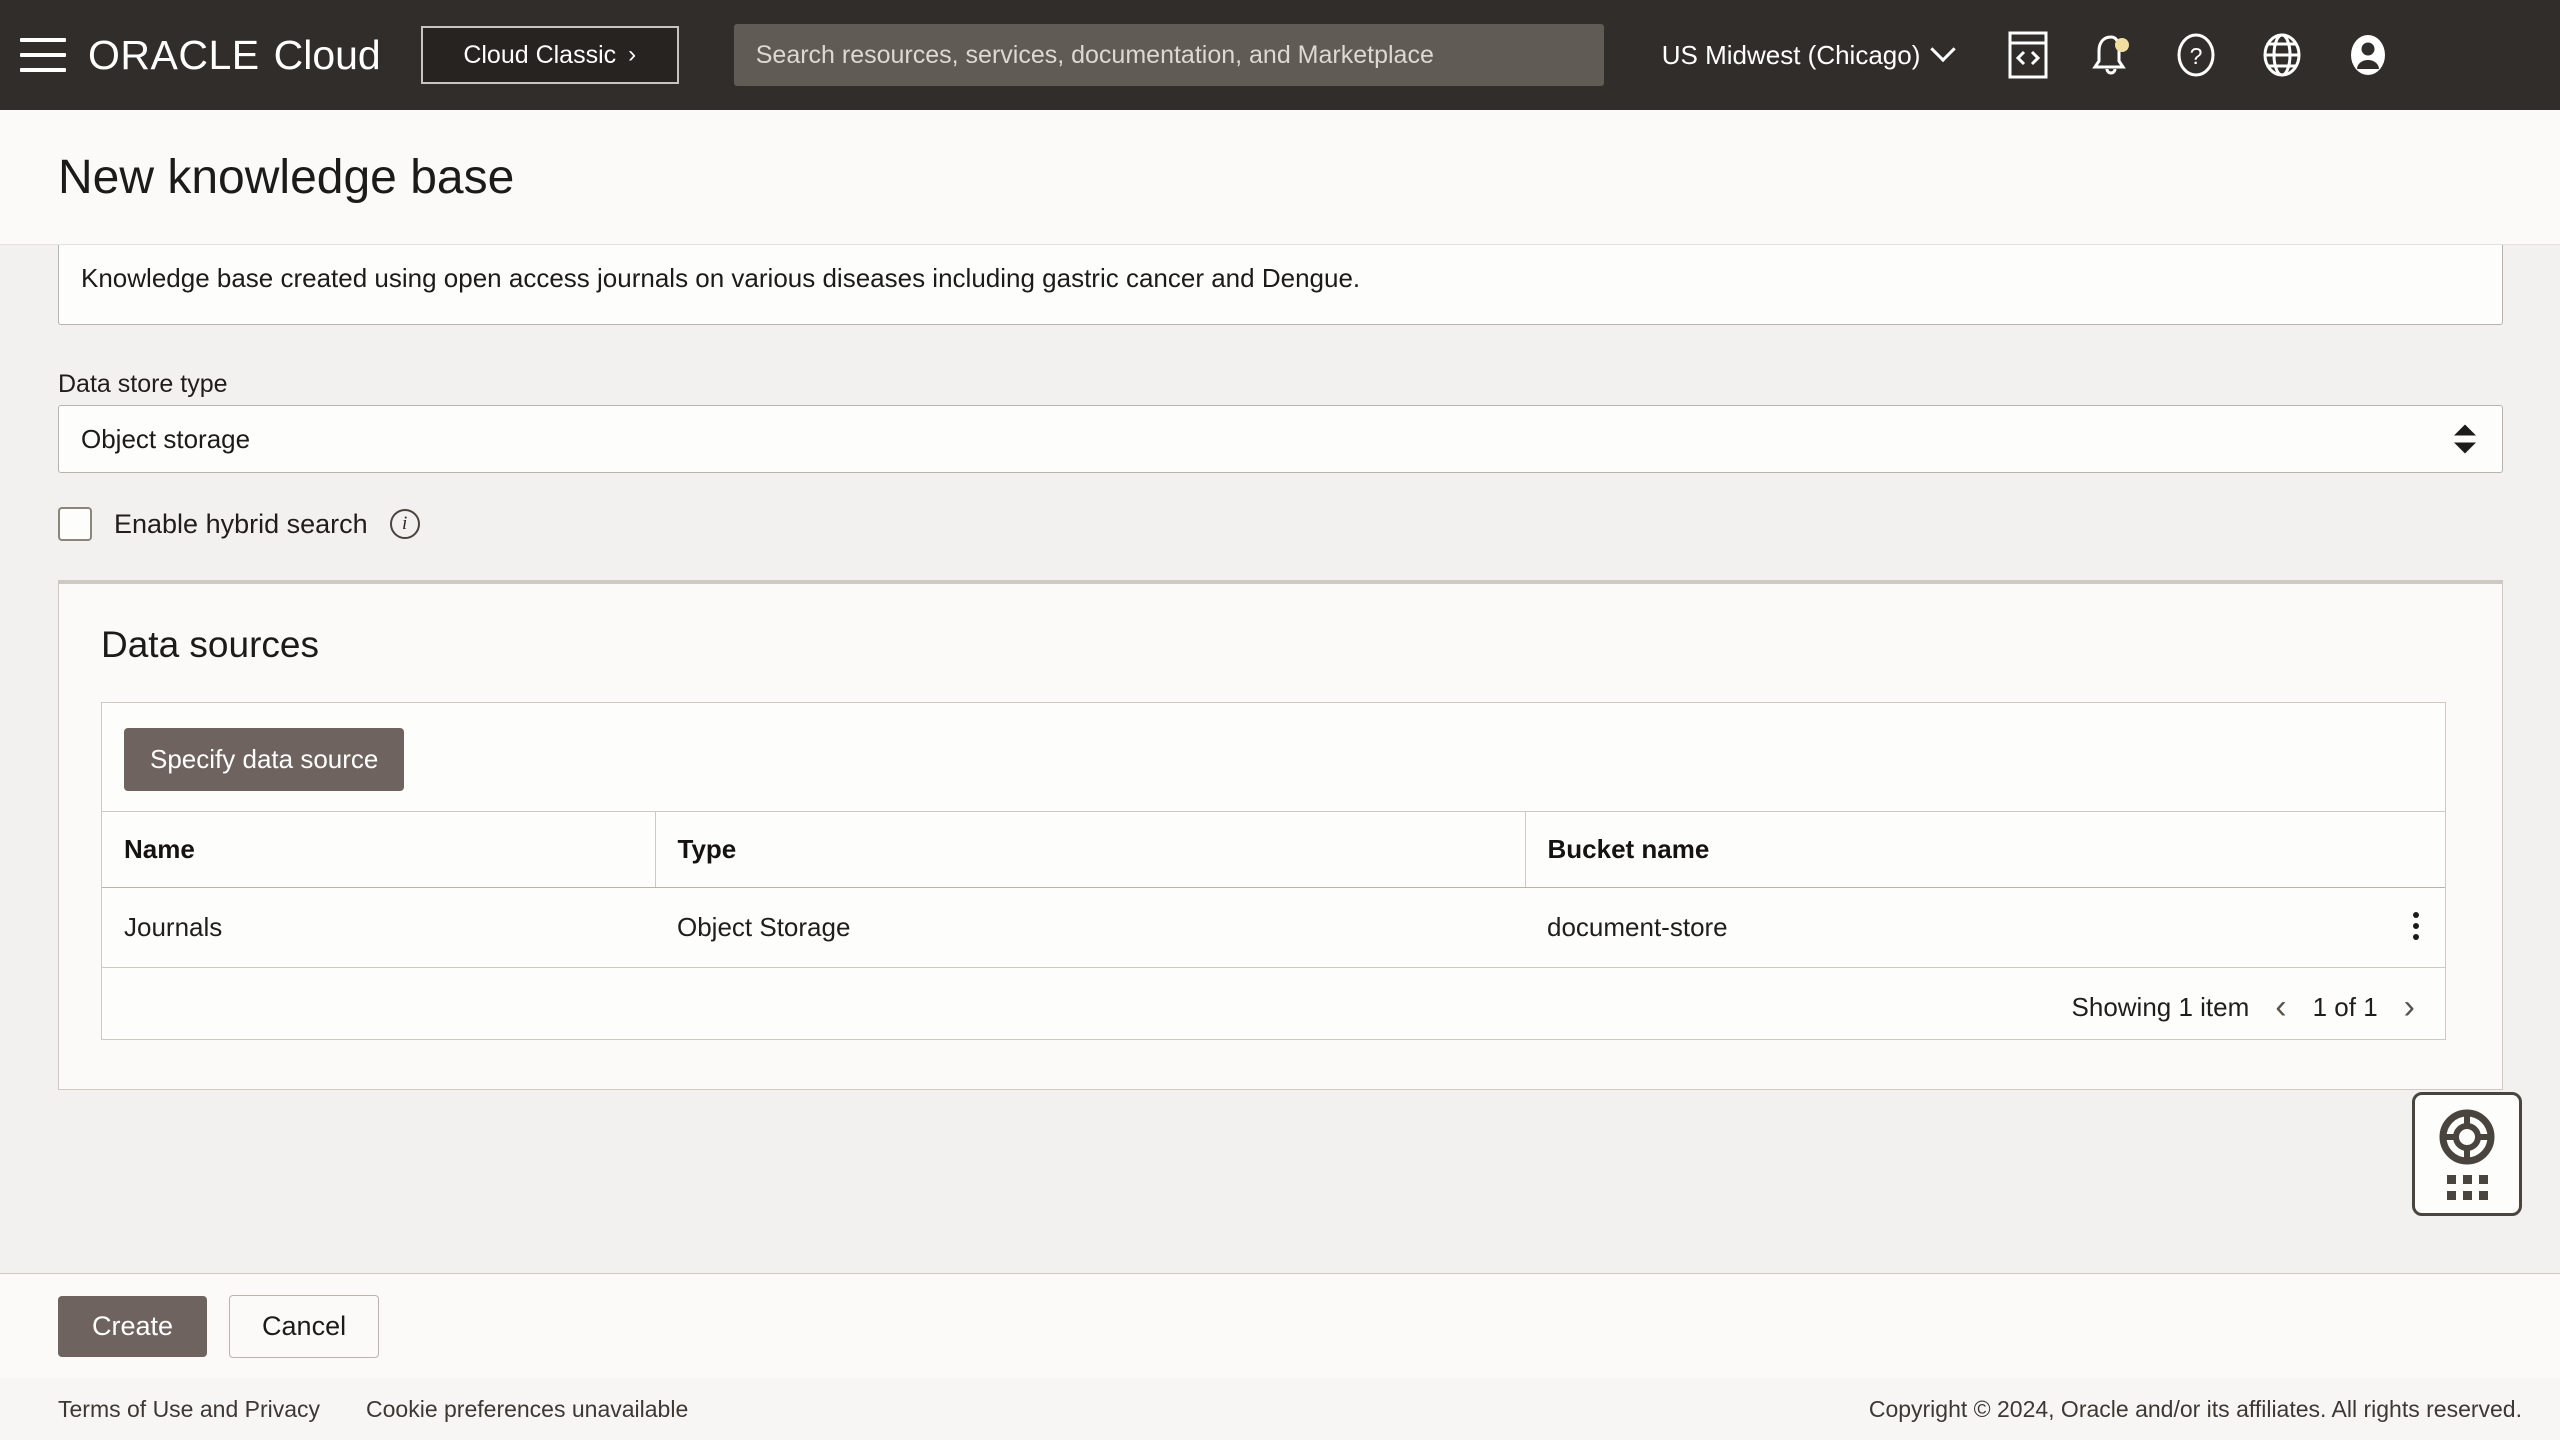 Image resolution: width=2560 pixels, height=1440 pixels. Describe the element at coordinates (1943, 49) in the screenshot. I see `chevron-down-icon` at that location.